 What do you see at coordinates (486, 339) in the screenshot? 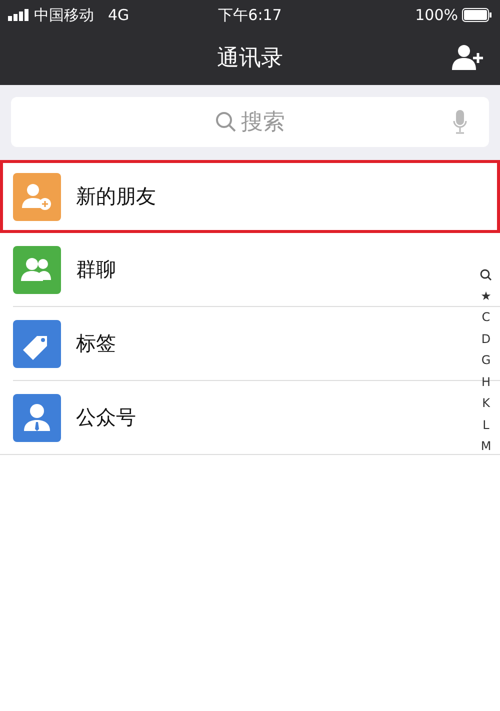
I see `index-letter: D` at bounding box center [486, 339].